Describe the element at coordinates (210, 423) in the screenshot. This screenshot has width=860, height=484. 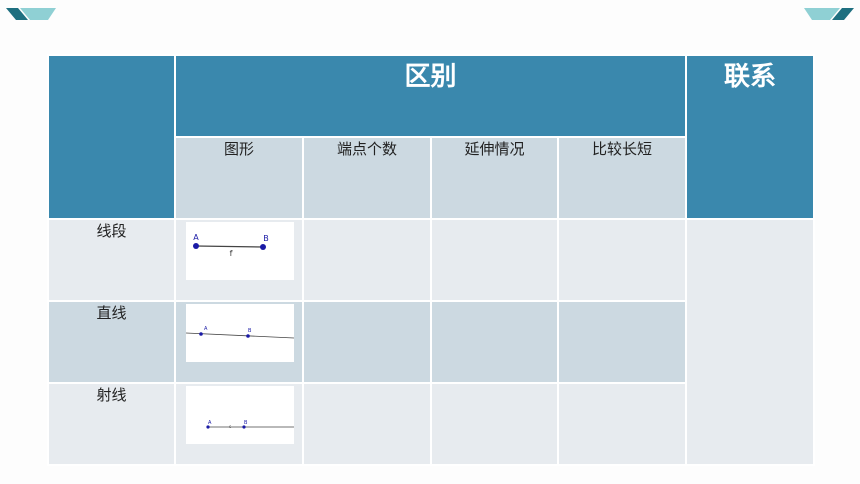
I see `ray-point-a: A` at that location.